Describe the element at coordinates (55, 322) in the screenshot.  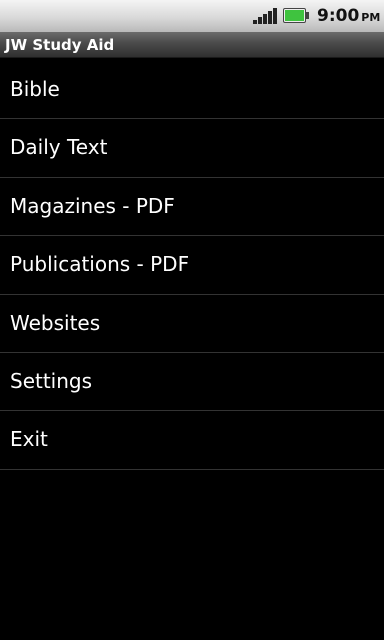
I see `menu-item-label: Websites` at that location.